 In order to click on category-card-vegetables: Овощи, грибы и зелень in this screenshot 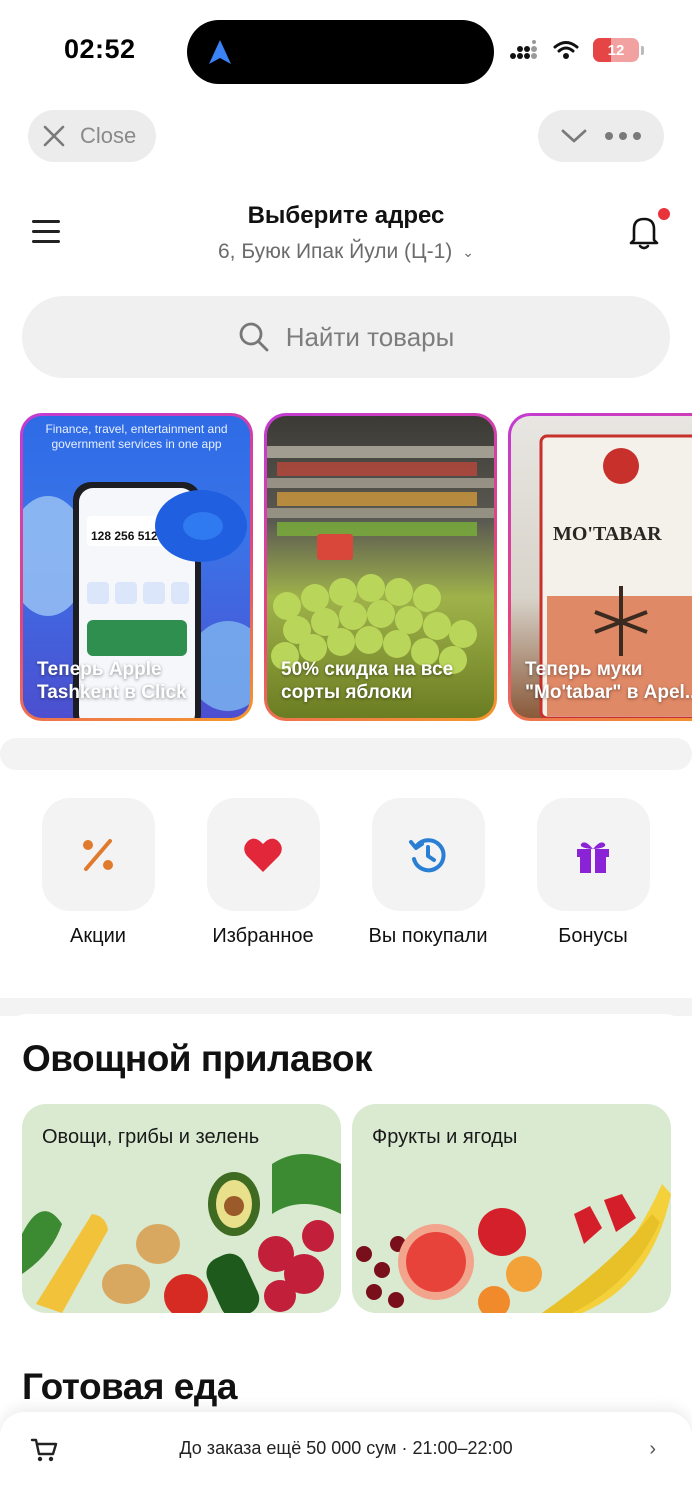, I will do `click(181, 1208)`.